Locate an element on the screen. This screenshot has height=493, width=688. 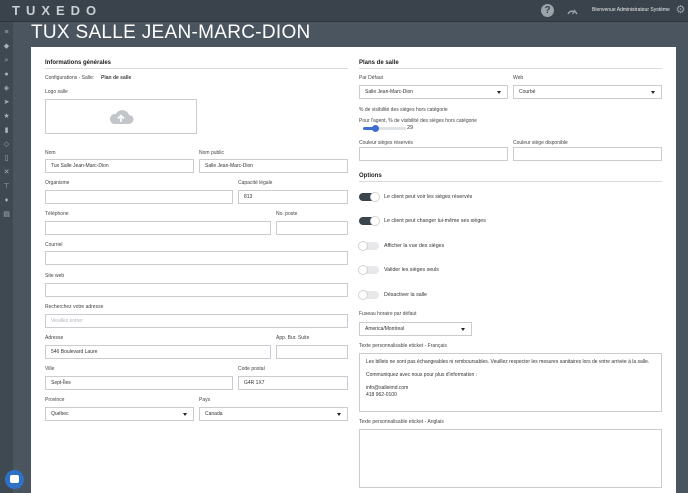
web-select: Courbé is located at coordinates (587, 92).